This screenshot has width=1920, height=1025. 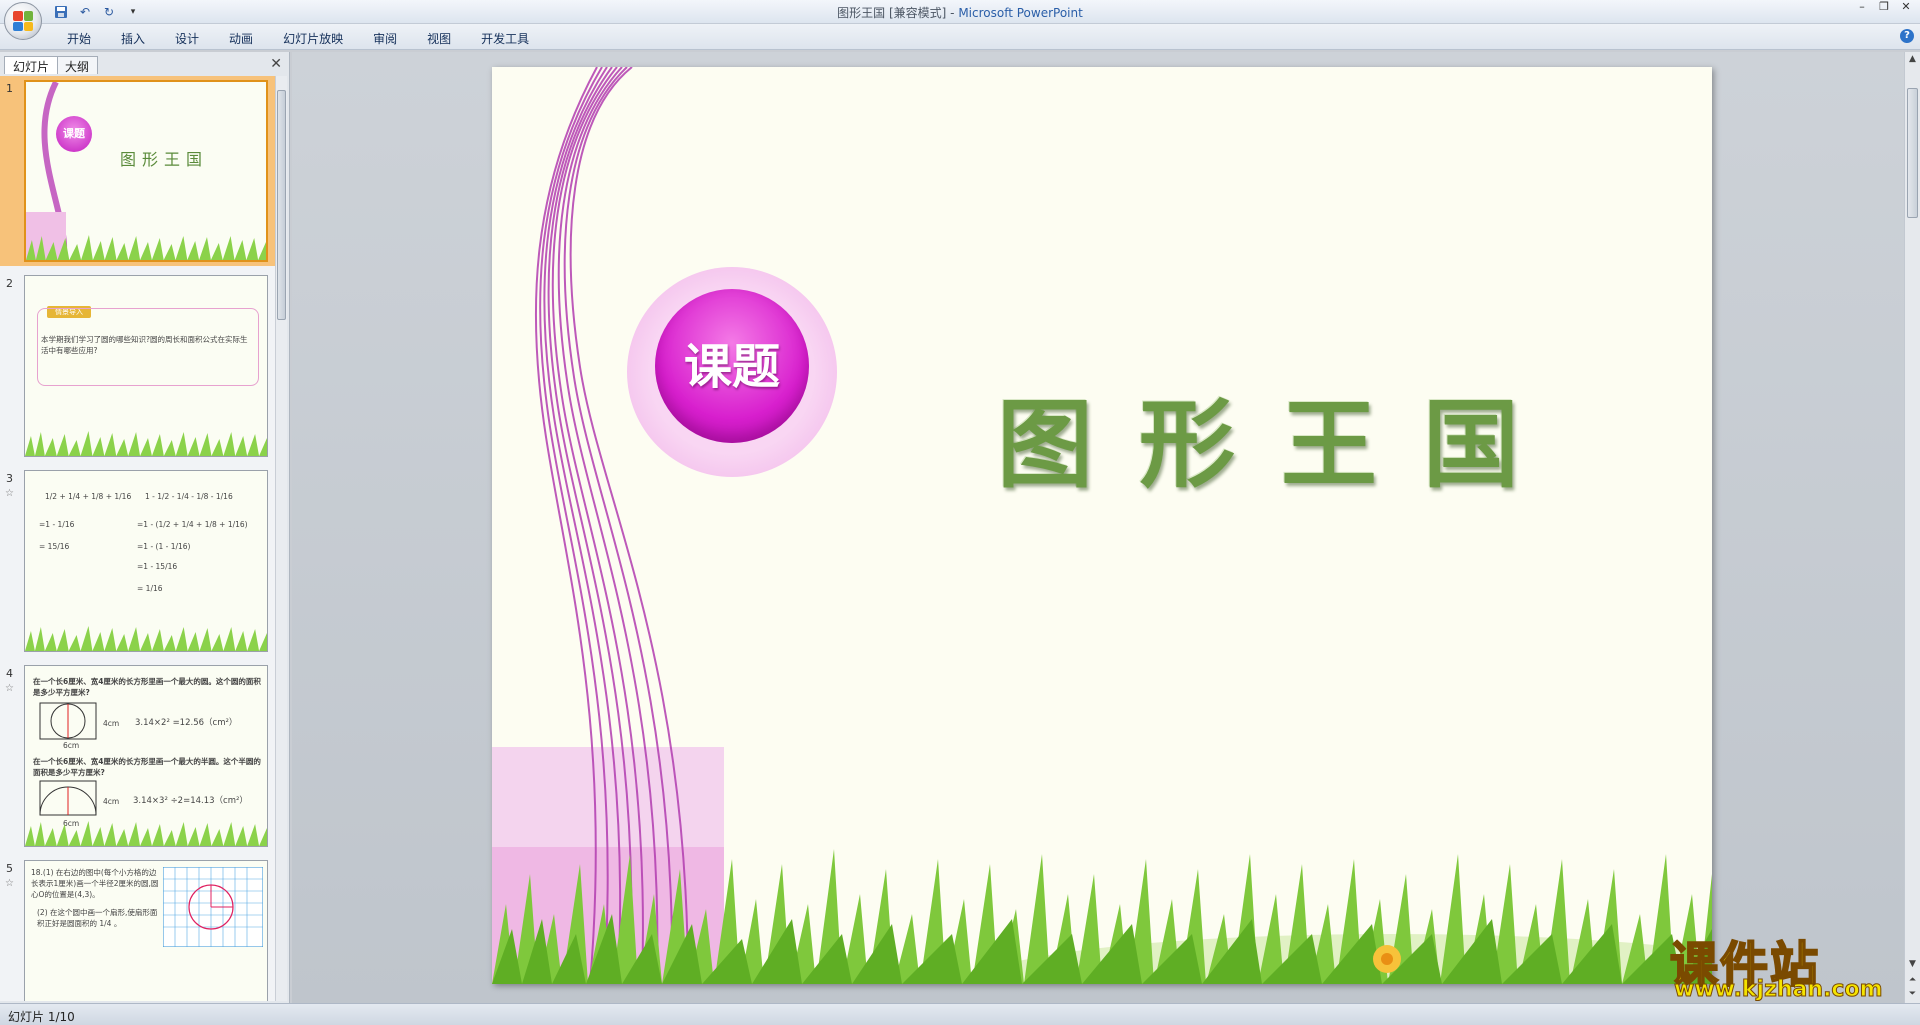 What do you see at coordinates (439, 38) in the screenshot?
I see `tab-view: 视图` at bounding box center [439, 38].